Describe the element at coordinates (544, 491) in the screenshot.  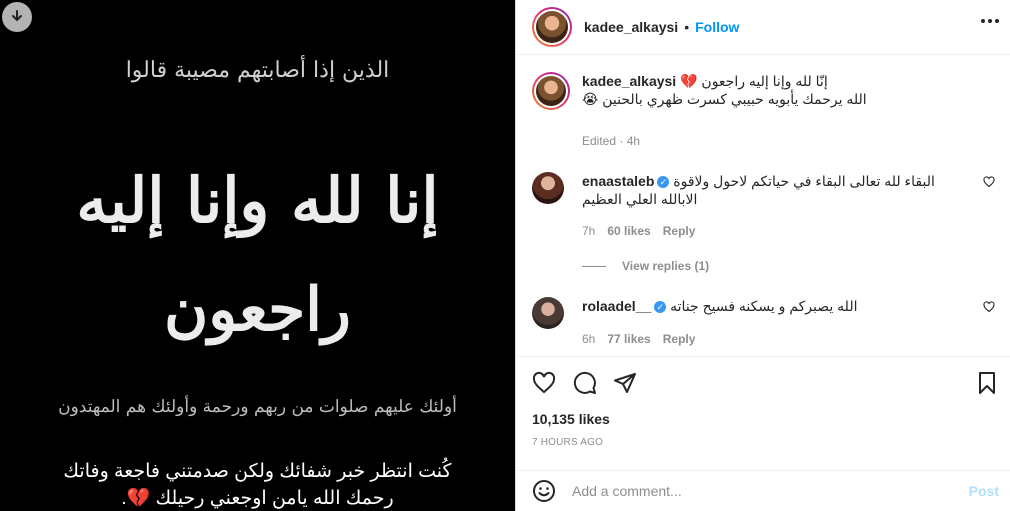
I see `emoji-icon` at that location.